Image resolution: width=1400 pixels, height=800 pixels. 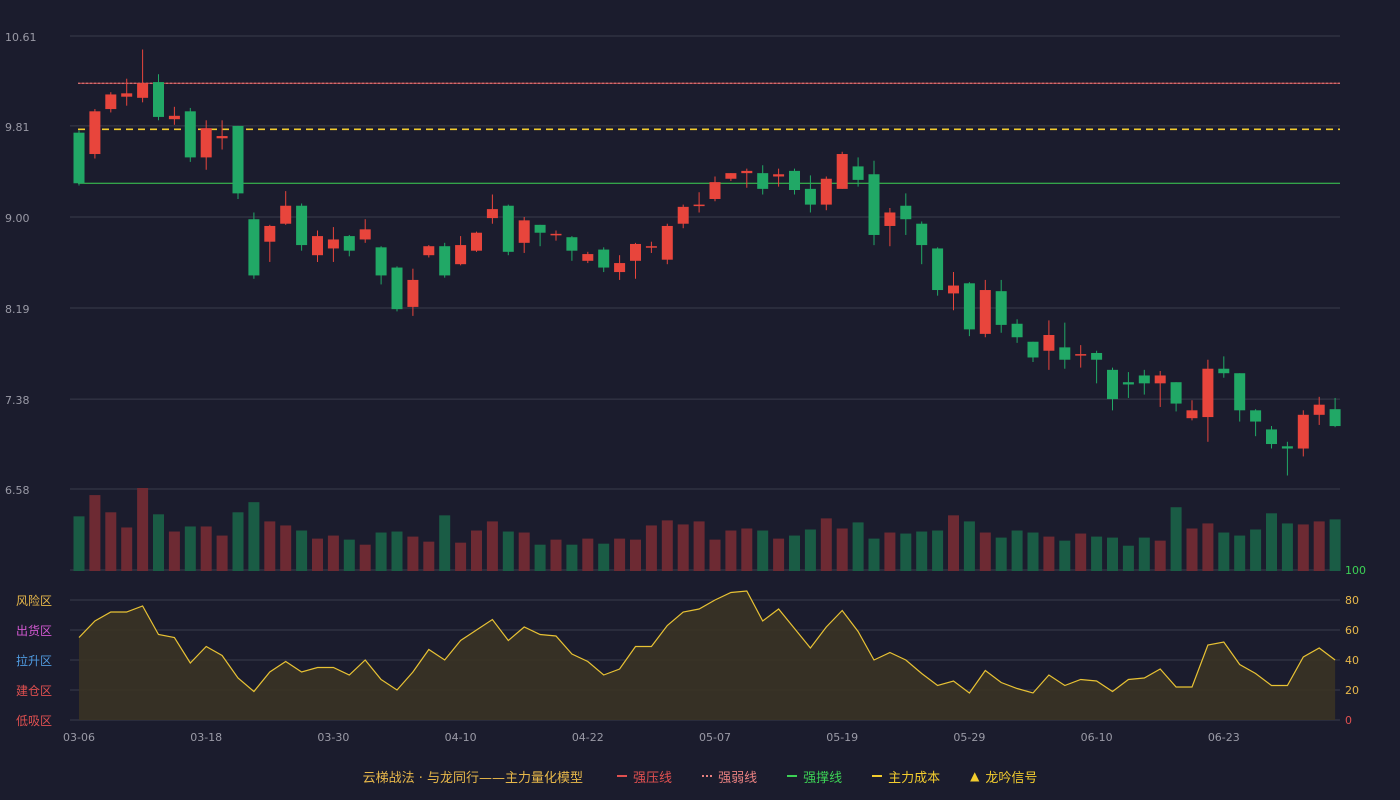 What do you see at coordinates (34, 660) in the screenshot?
I see `zone-label: 拉升区` at bounding box center [34, 660].